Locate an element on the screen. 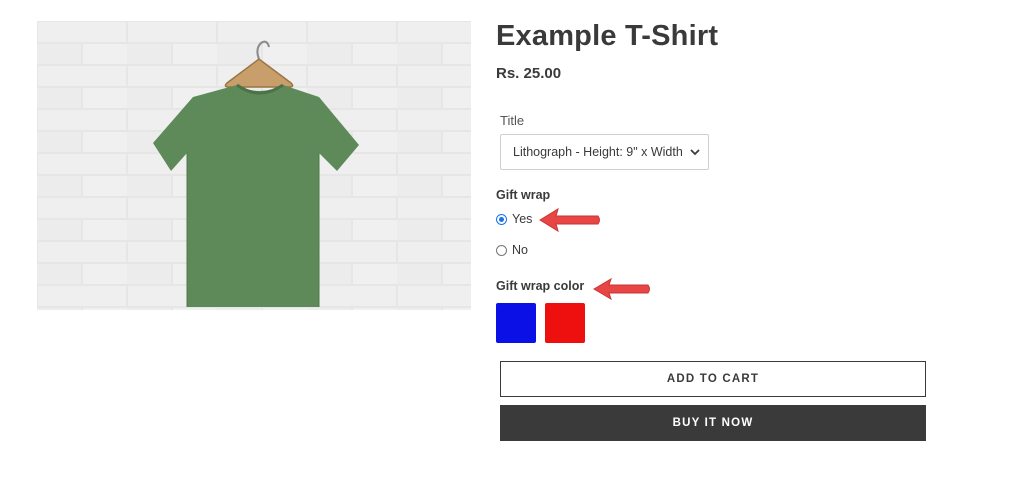 This screenshot has width=1024, height=477. radio-no-label: No is located at coordinates (520, 250).